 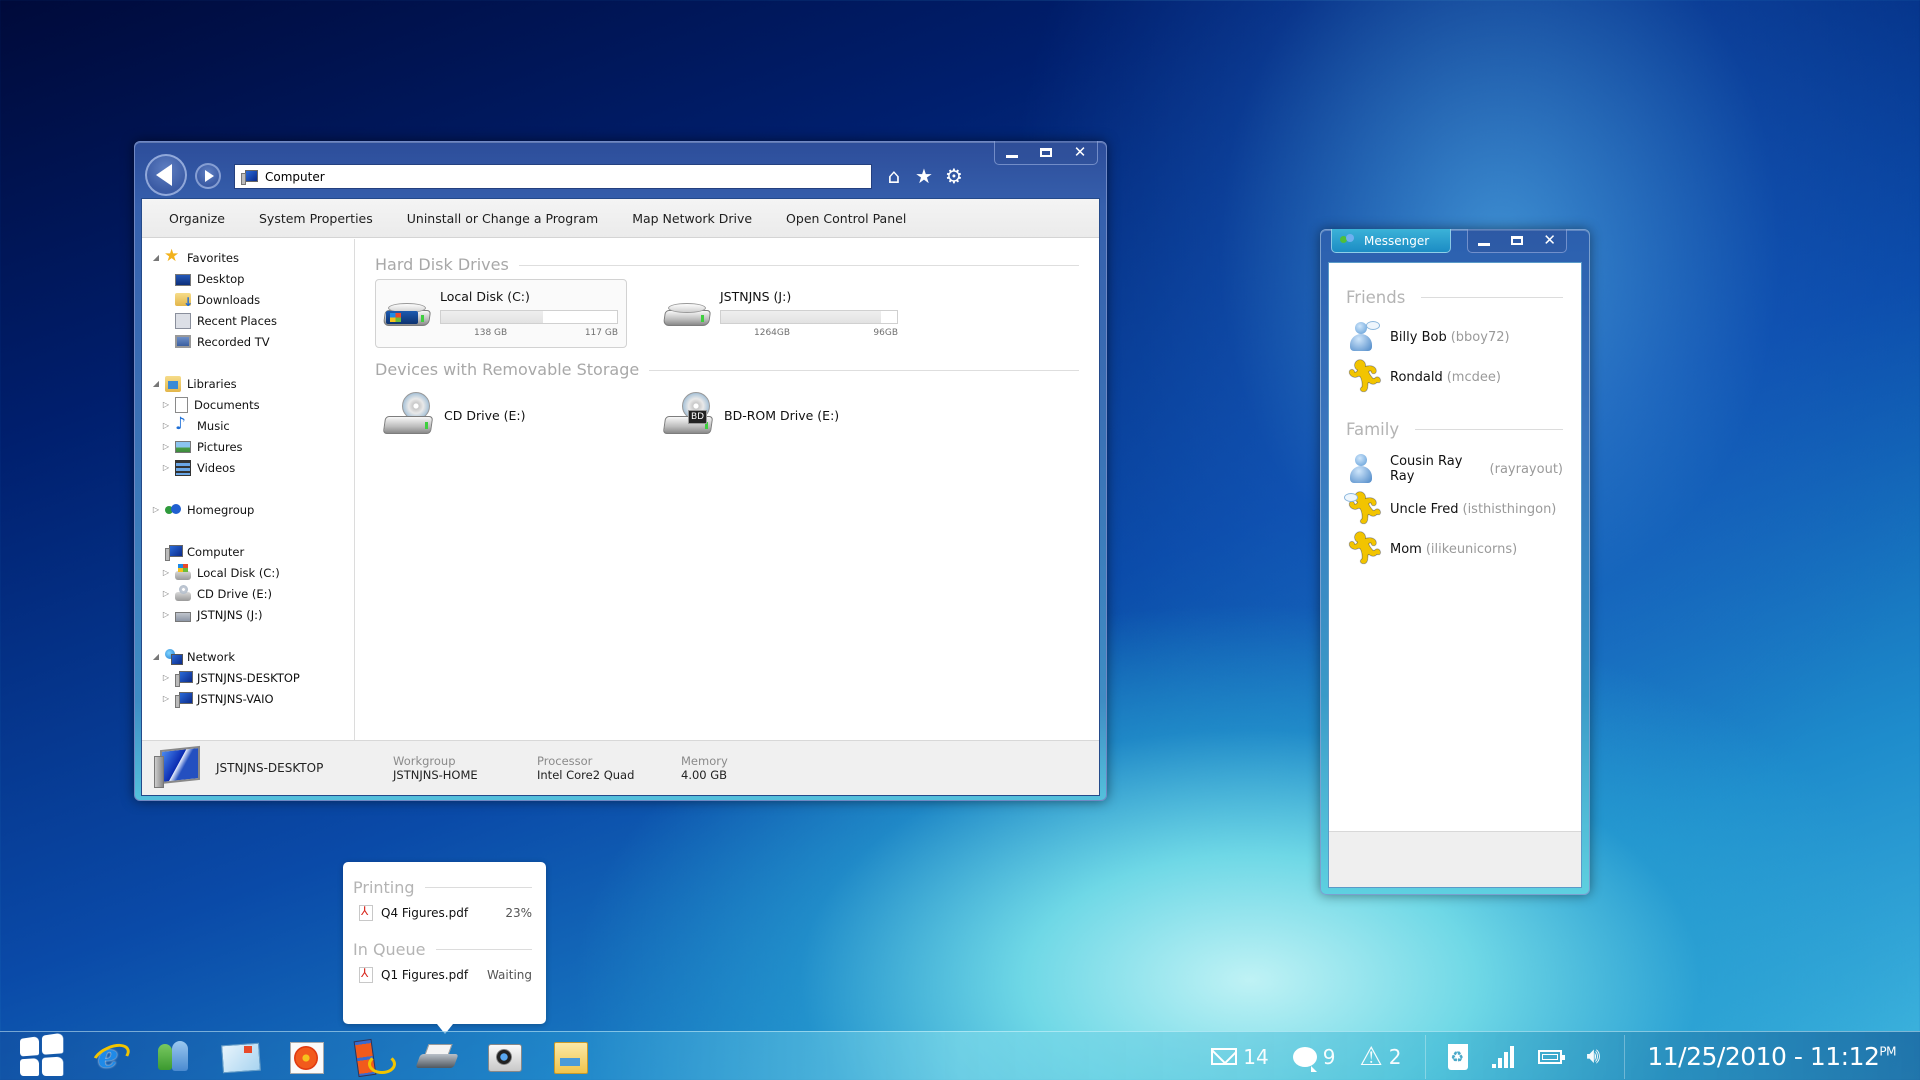 What do you see at coordinates (306, 1056) in the screenshot?
I see `taskbar-photo-gallery` at bounding box center [306, 1056].